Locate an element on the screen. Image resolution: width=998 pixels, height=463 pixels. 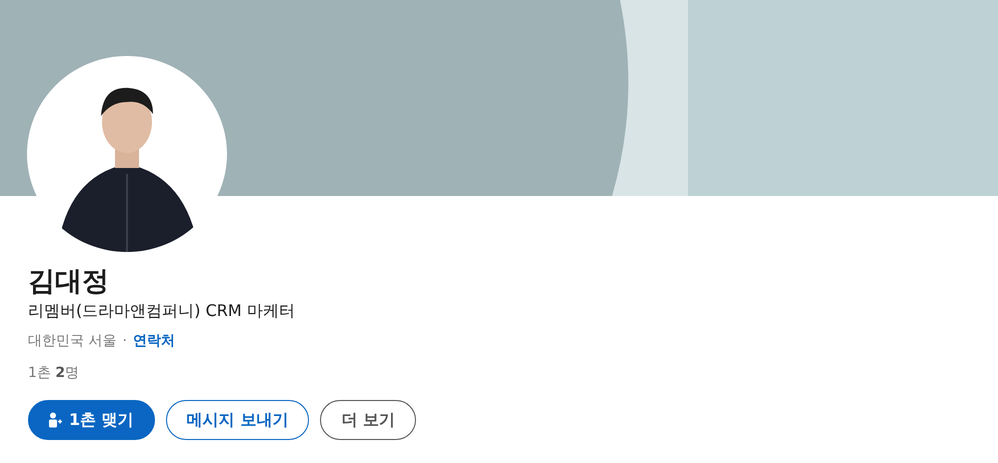
profile-name: 김대정 is located at coordinates (68, 282).